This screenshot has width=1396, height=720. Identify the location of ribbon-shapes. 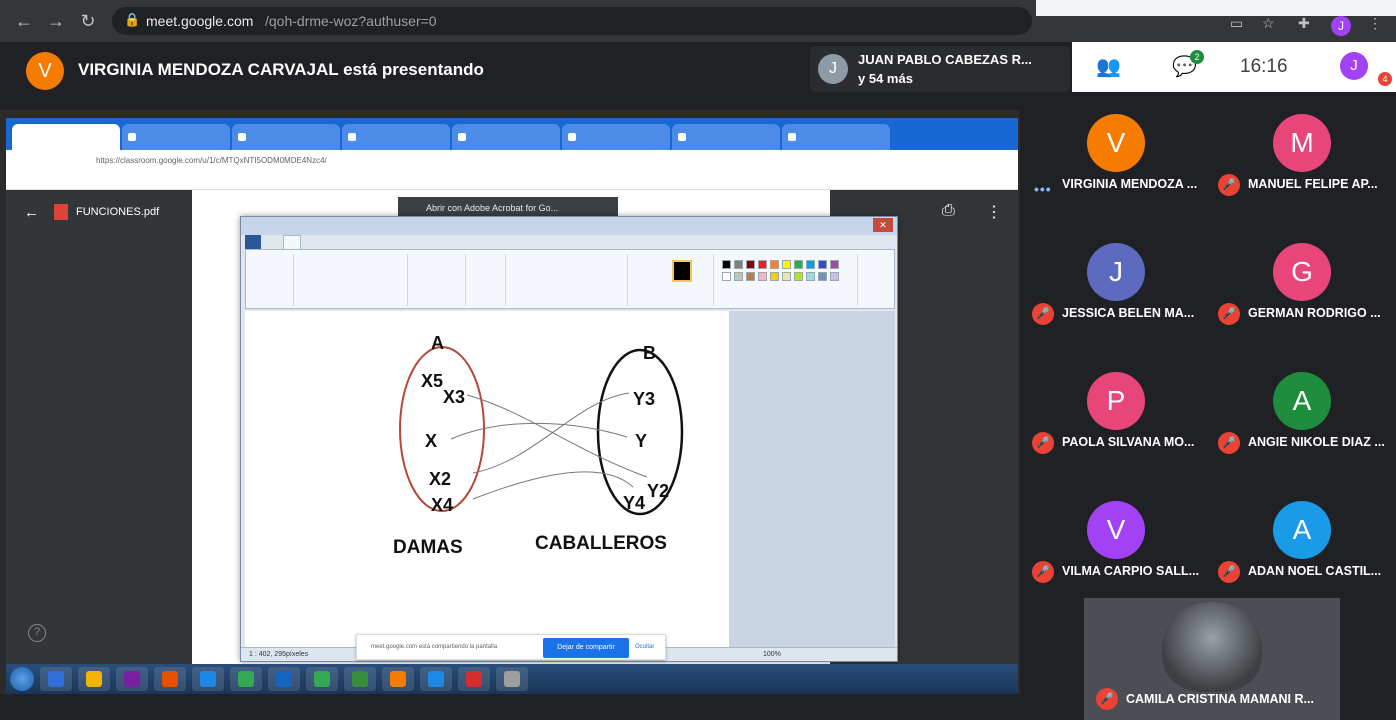
(569, 280).